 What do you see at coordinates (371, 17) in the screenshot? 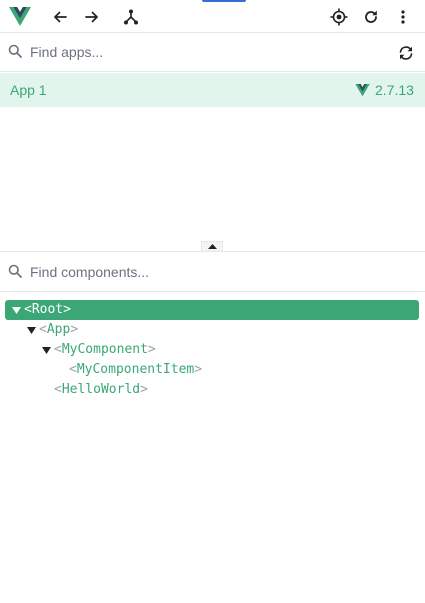
I see `refresh-icon` at bounding box center [371, 17].